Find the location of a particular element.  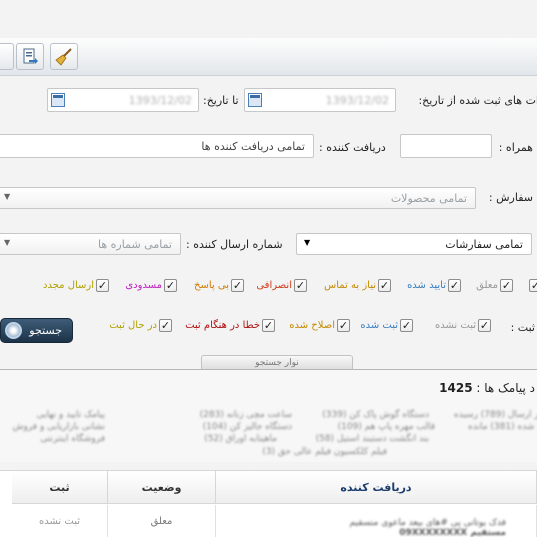

blurred-stat: قالب مهره پاپ هم (109) is located at coordinates (386, 427).